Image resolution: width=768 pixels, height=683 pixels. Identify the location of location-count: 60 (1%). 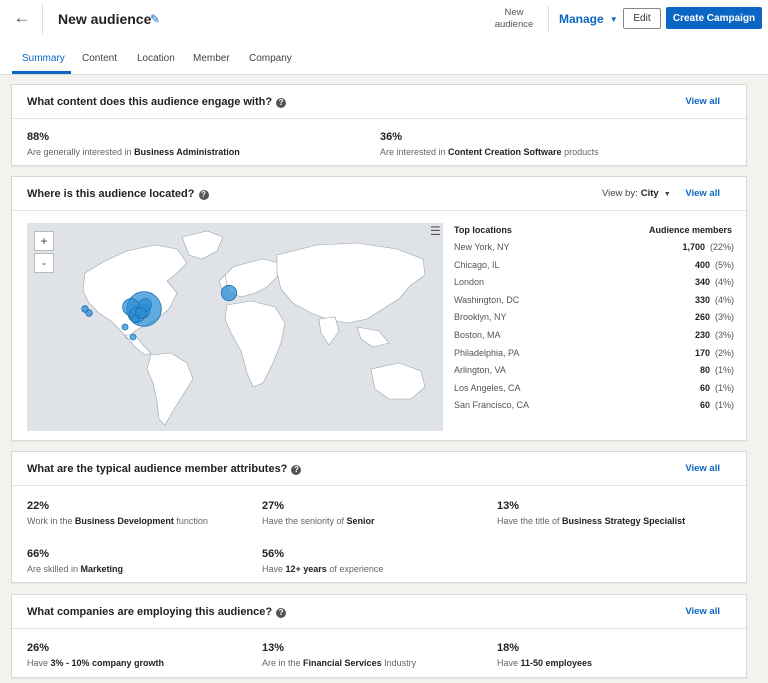
(716, 405).